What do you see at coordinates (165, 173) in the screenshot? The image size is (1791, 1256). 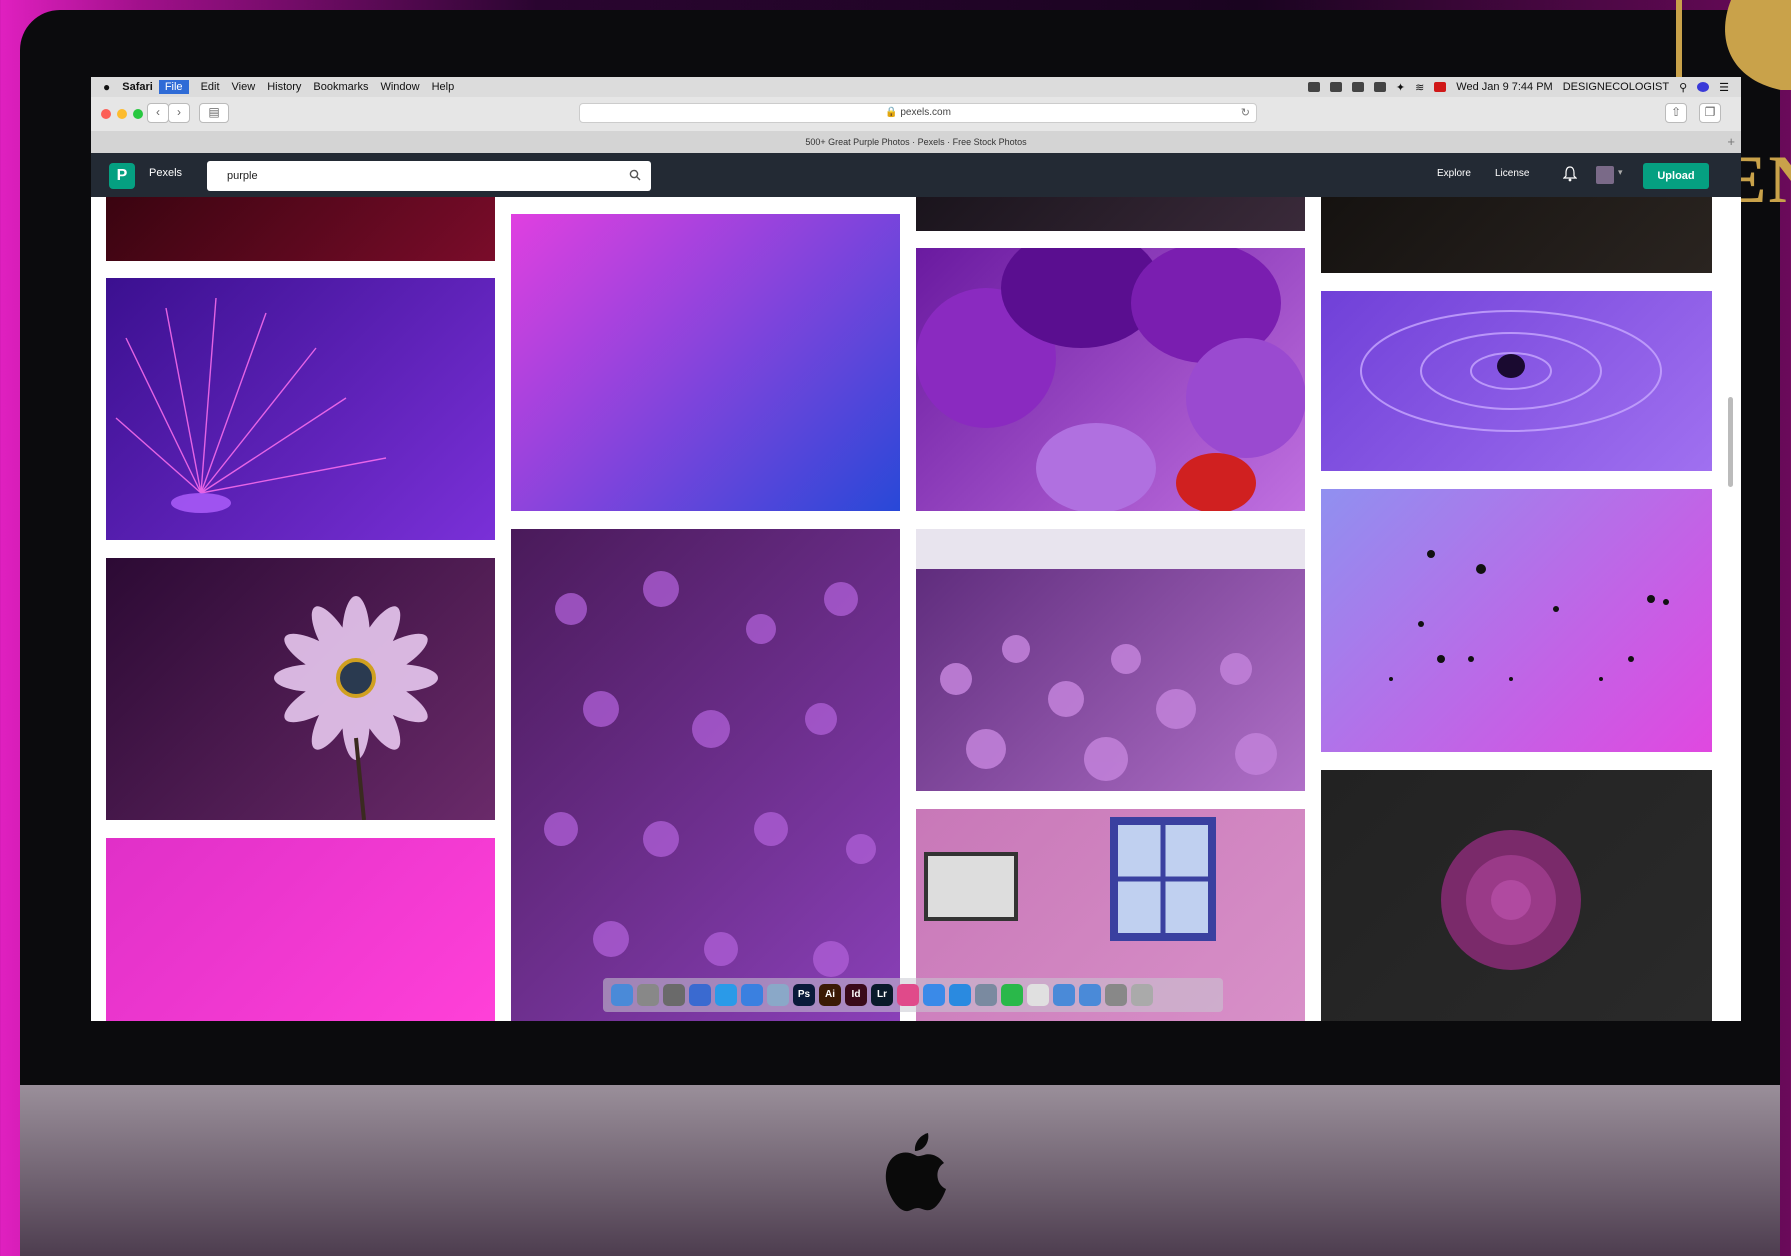 I see `brand-name: Pexels` at bounding box center [165, 173].